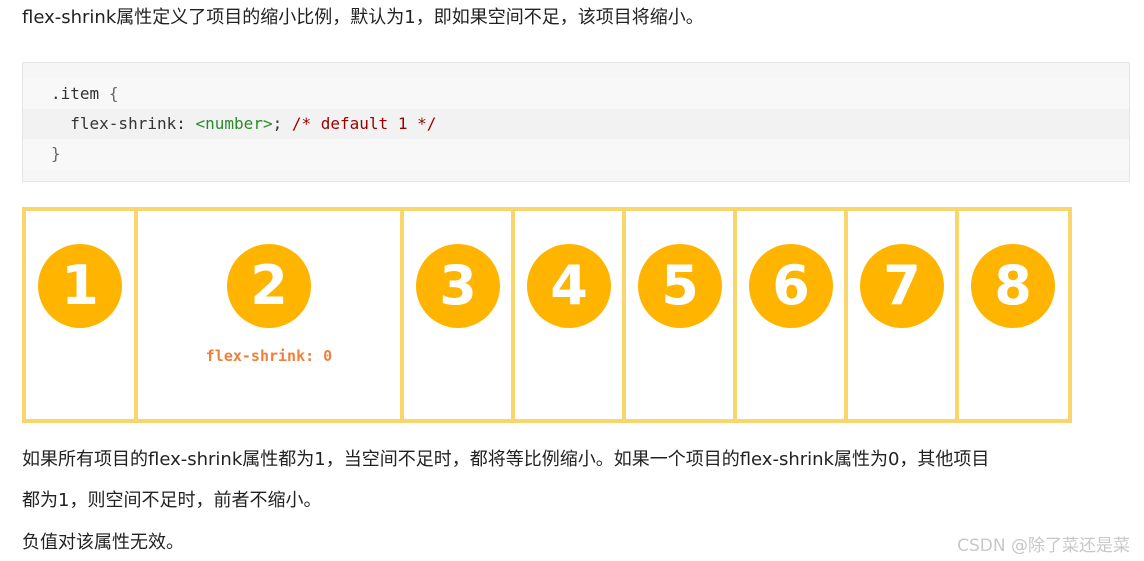 This screenshot has height=561, width=1144. I want to click on code-line-2: flex-shrink: <number>; /* default 1 */, so click(576, 124).